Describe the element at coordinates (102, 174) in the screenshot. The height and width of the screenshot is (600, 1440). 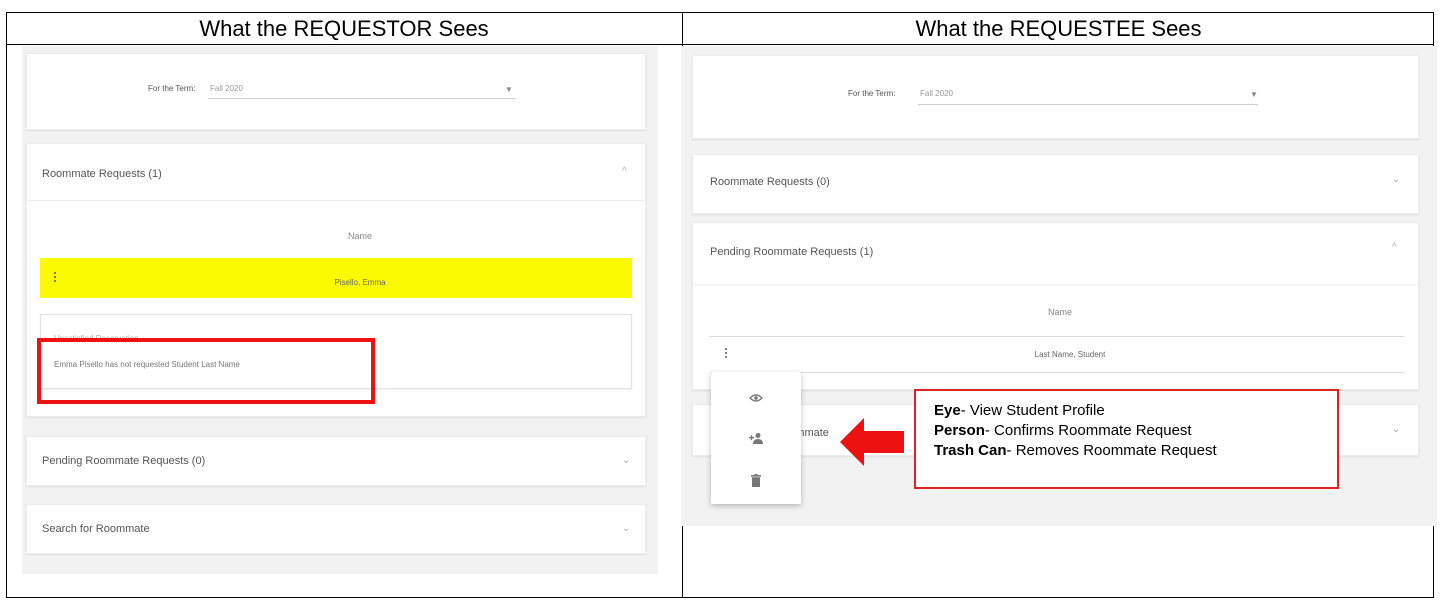
I see `roommate-requests-header: Roommate Requests (1)` at that location.